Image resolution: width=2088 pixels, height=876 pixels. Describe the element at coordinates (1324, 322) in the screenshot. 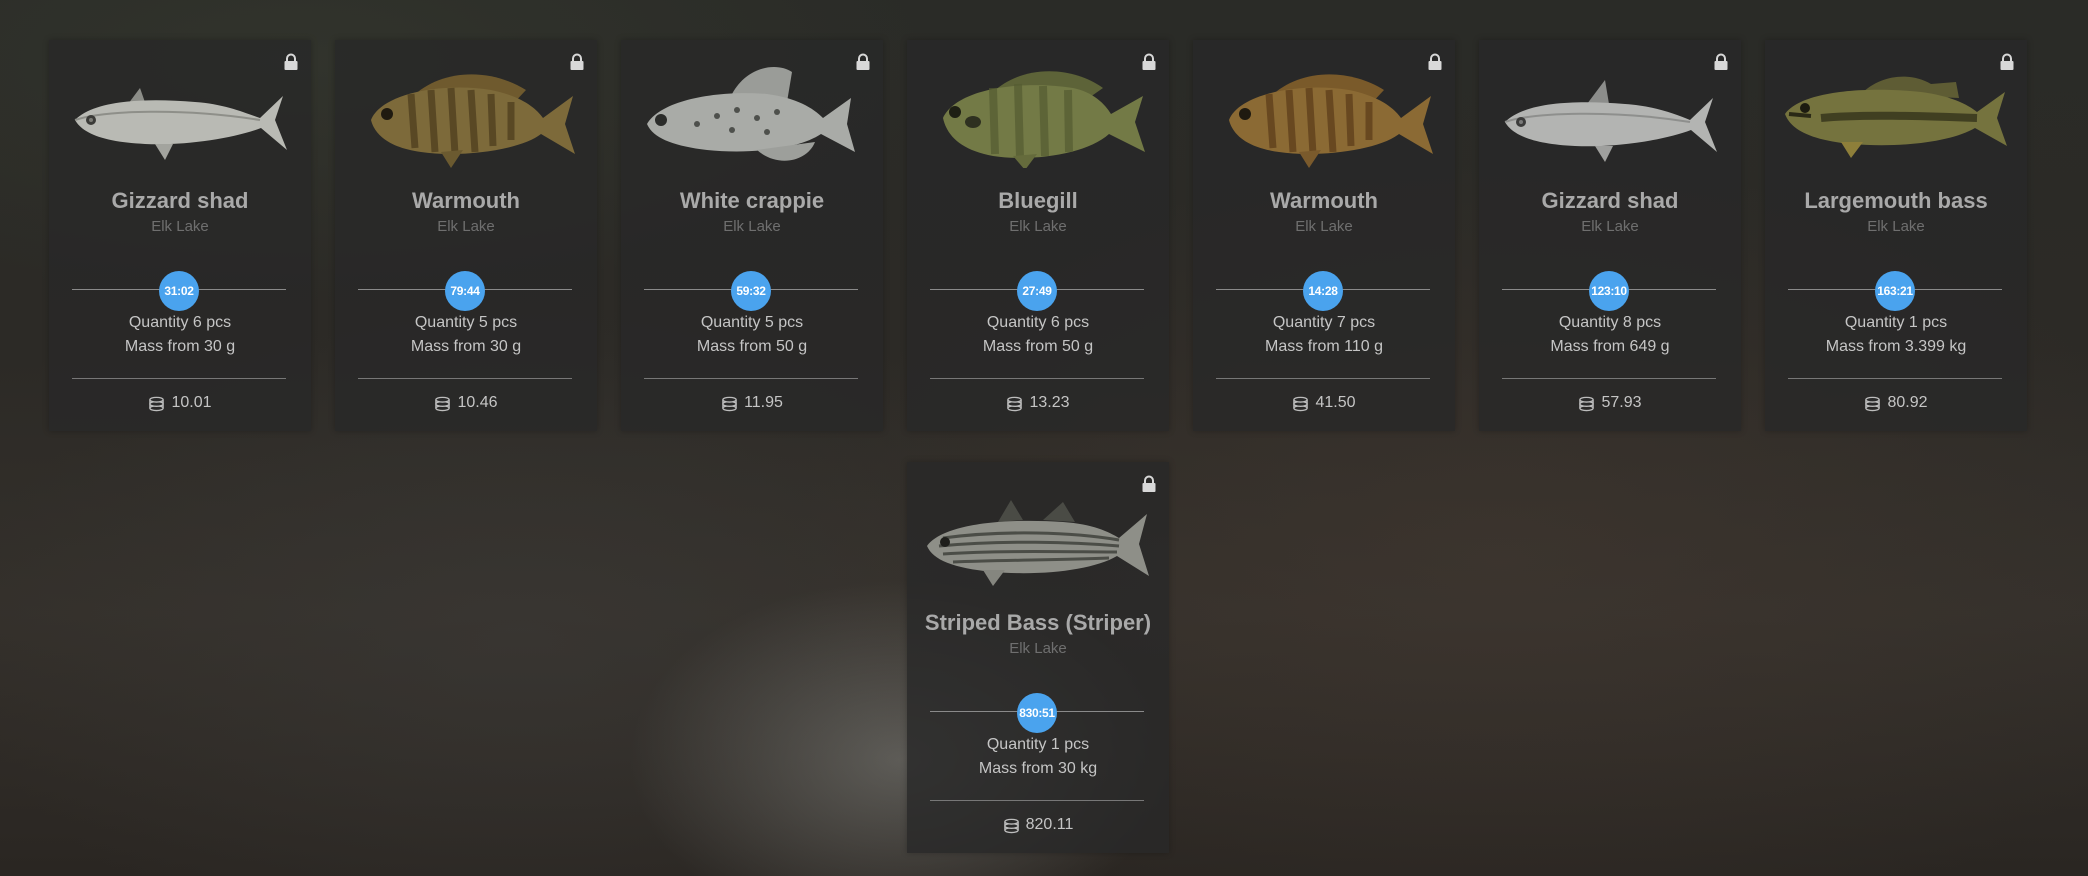

I see `quantity-text: Quantity 7 pcs` at that location.